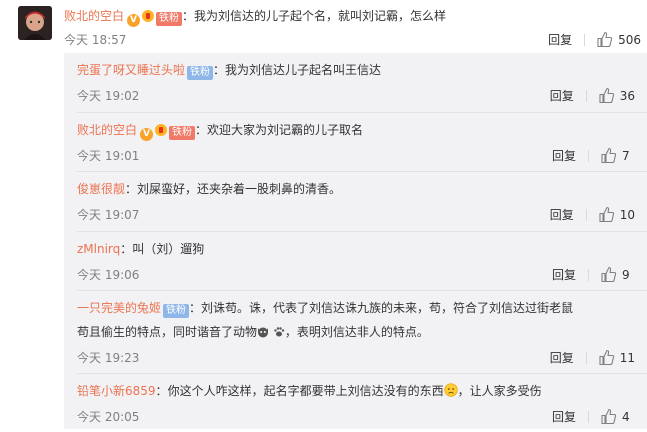 Image resolution: width=647 pixels, height=432 pixels. What do you see at coordinates (626, 274) in the screenshot?
I see `like-count: 9` at bounding box center [626, 274].